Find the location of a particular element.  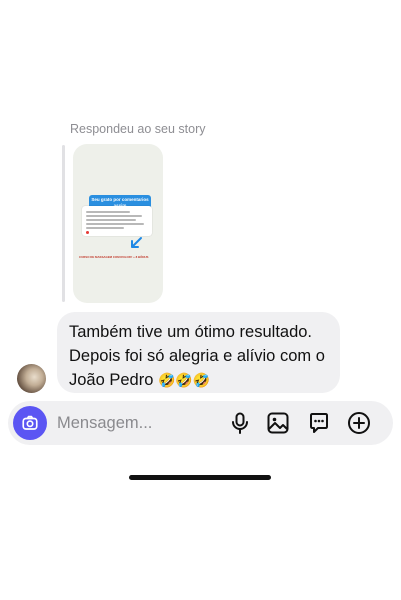

message-line: Depois foi só alegria e alívio com o is located at coordinates (197, 356).